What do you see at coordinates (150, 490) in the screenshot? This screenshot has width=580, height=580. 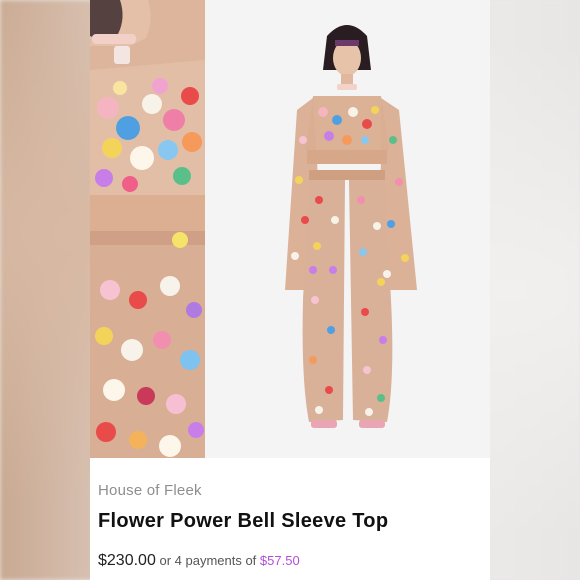 I see `brand-name: House of Fleek` at bounding box center [150, 490].